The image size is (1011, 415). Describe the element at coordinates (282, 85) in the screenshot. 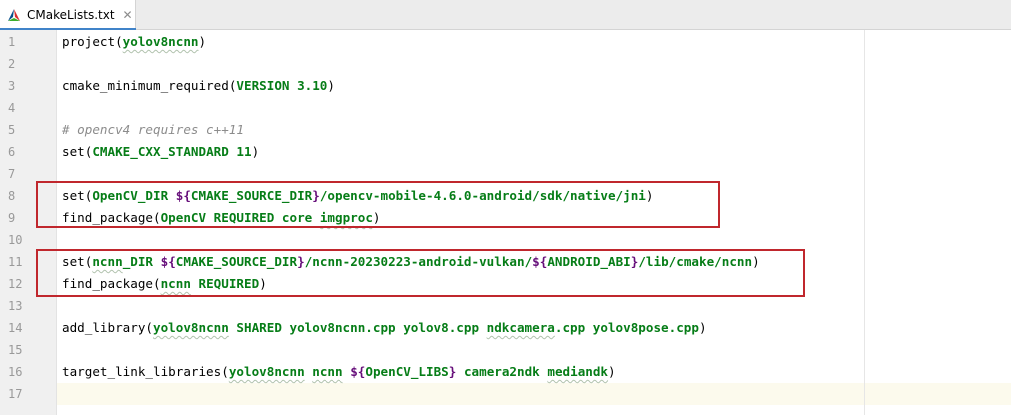

I see `code-token: VERSION 3.10` at that location.